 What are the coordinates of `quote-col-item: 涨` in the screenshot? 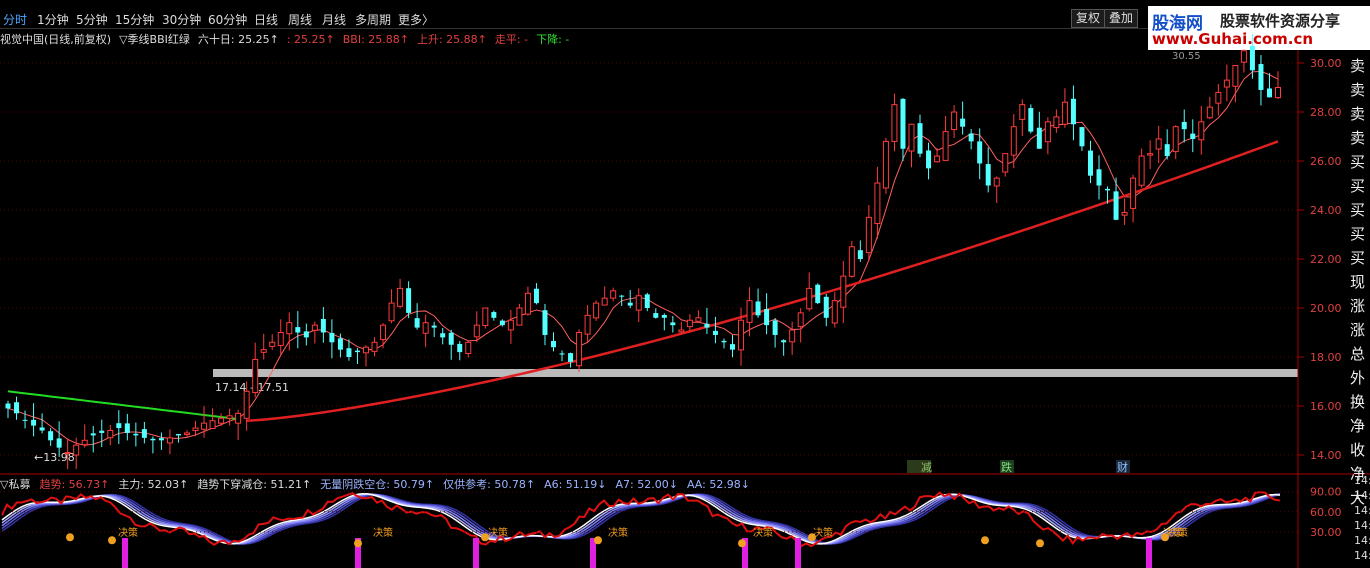 It's located at (1360, 330).